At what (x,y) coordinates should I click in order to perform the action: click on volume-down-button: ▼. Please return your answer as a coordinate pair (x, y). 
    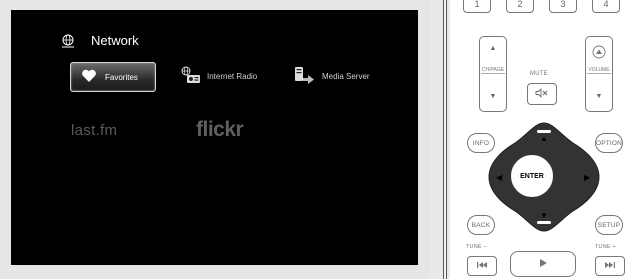
    Looking at the image, I should click on (599, 96).